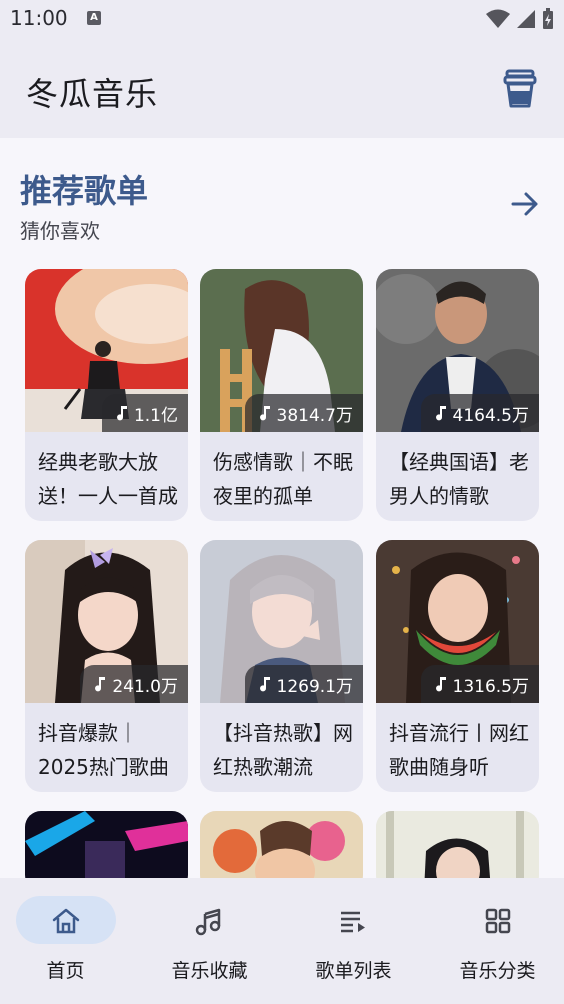 The width and height of the screenshot is (564, 1004). I want to click on playlist-card: 3814.7万 伤感情歌｜不眠夜里的孤单, so click(281, 395).